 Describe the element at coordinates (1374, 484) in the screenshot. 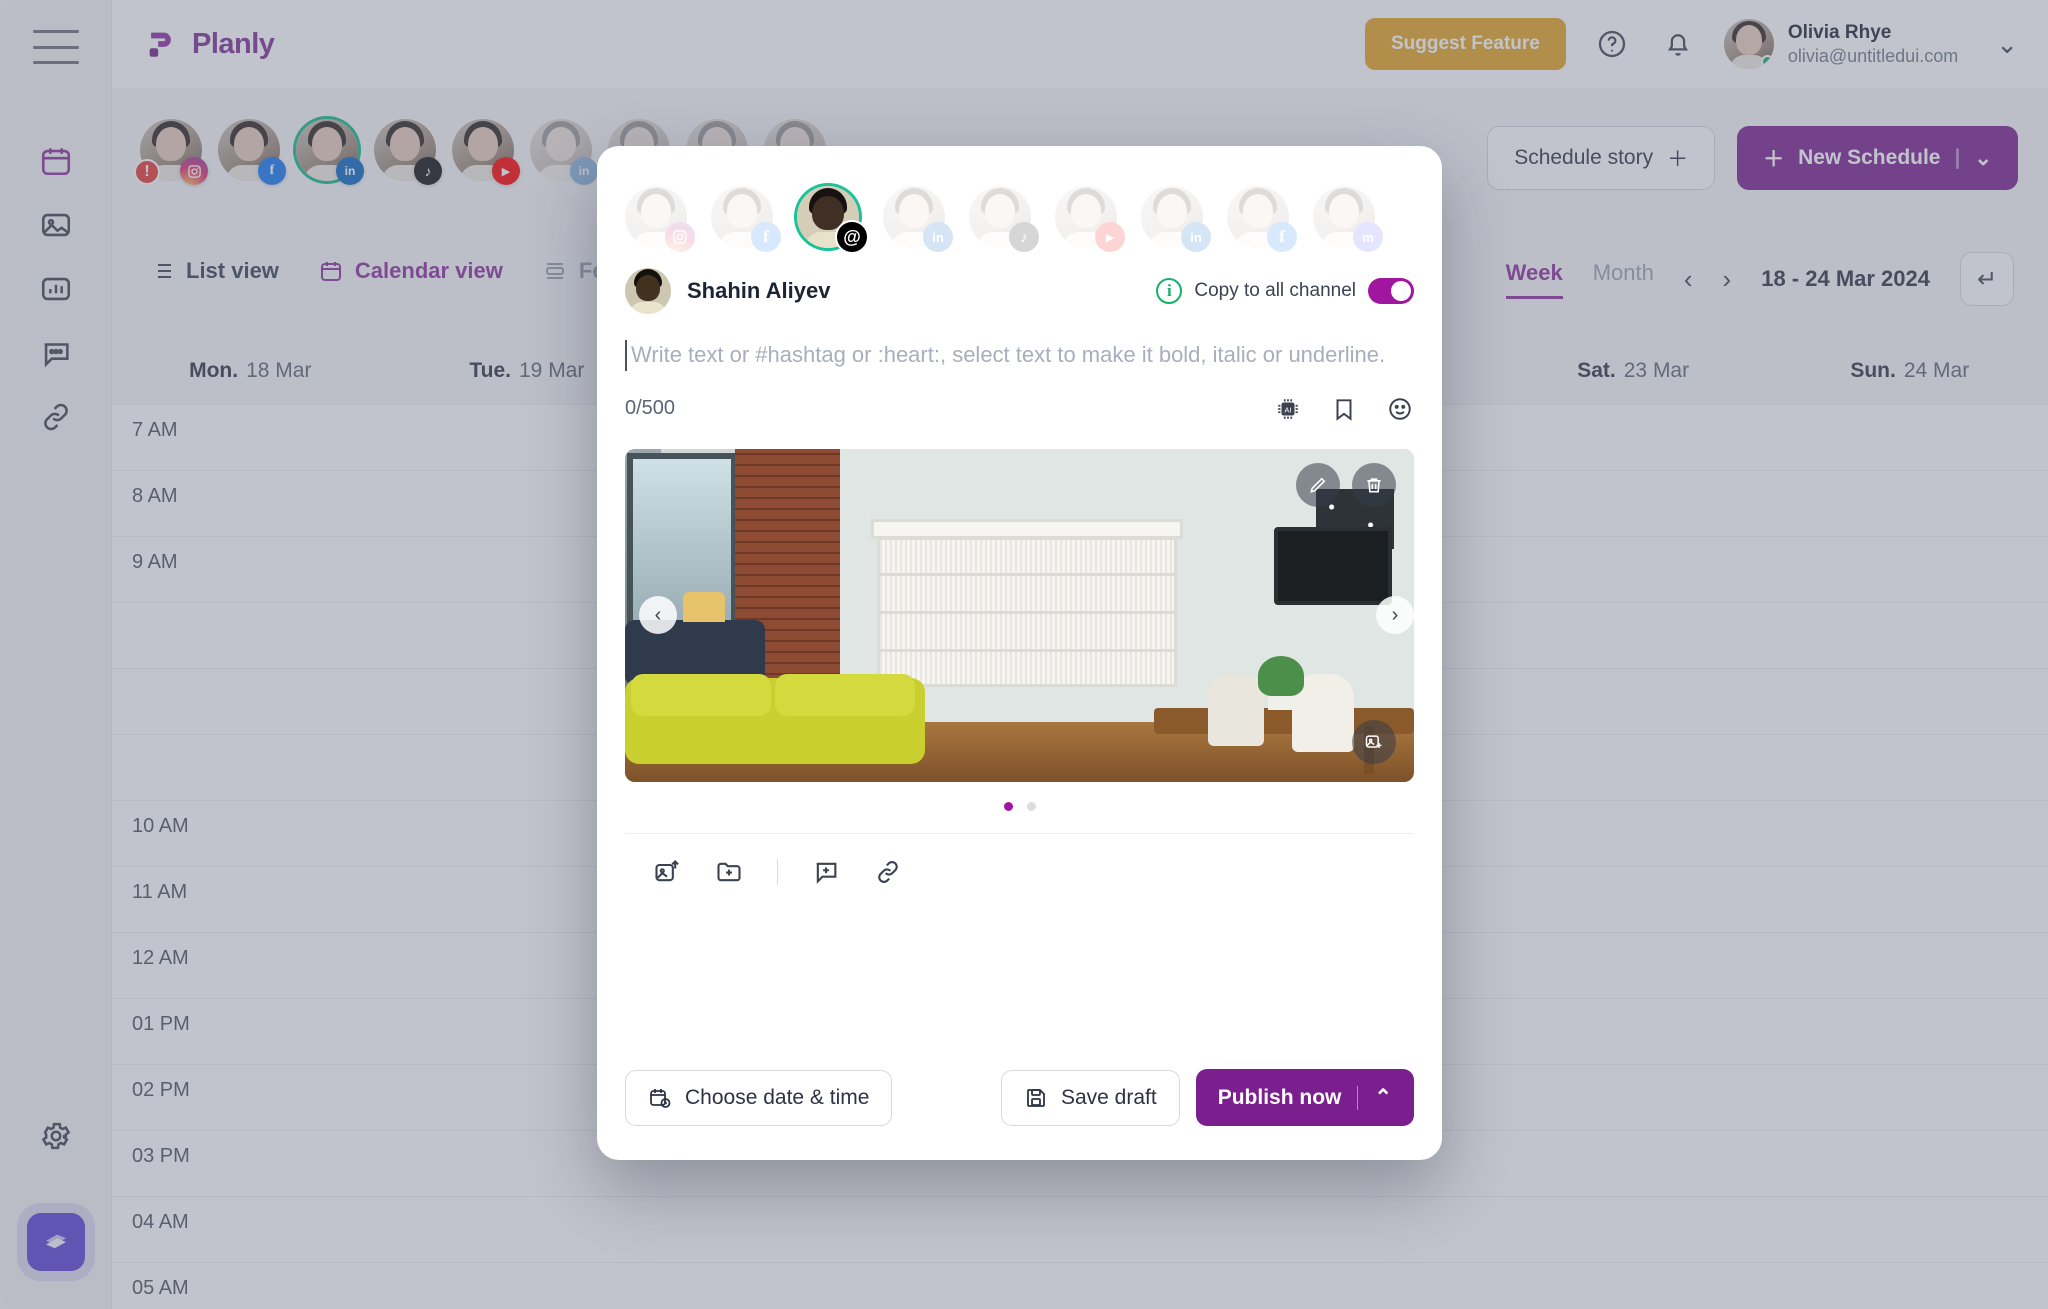

I see `trash-icon` at that location.